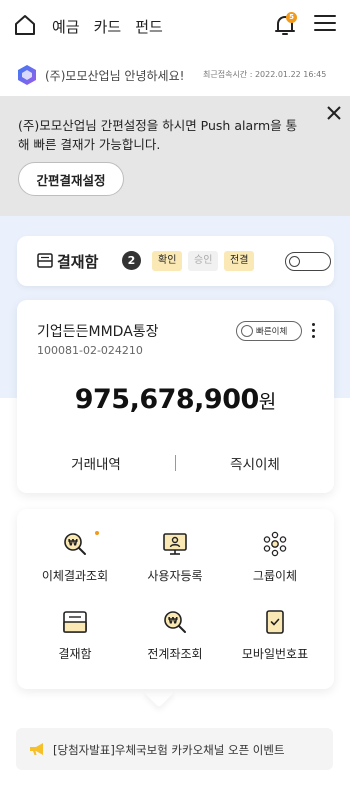 Image resolution: width=350 pixels, height=790 pixels. What do you see at coordinates (247, 331) in the screenshot?
I see `toggle-circle-icon` at bounding box center [247, 331].